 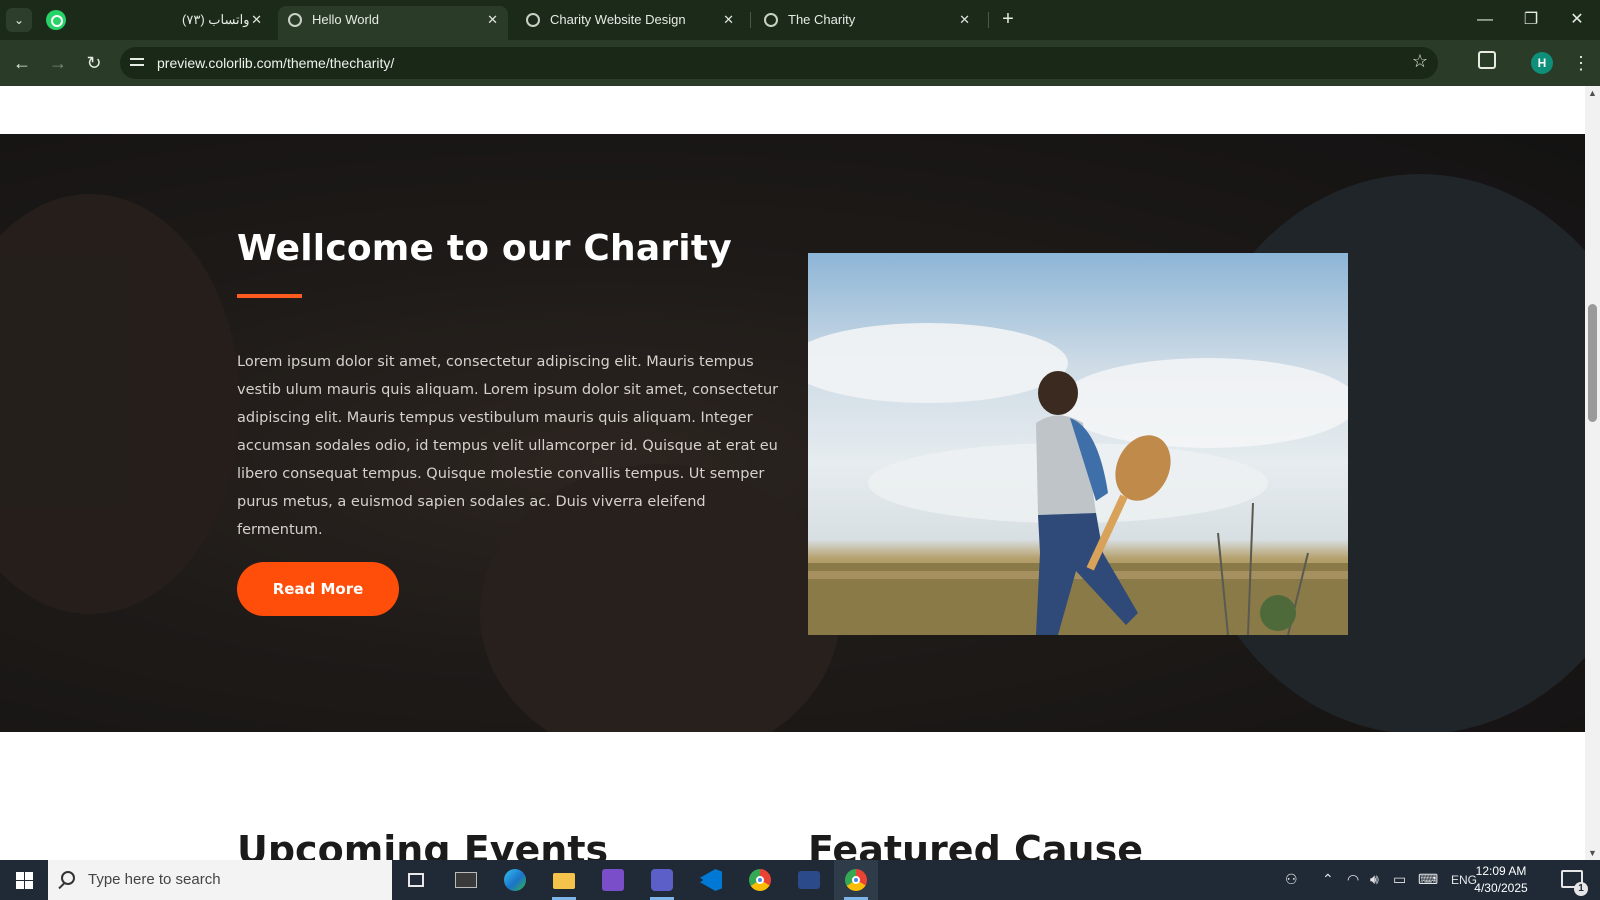 What do you see at coordinates (1328, 879) in the screenshot?
I see `chevron-up-icon: ⌃` at bounding box center [1328, 879].